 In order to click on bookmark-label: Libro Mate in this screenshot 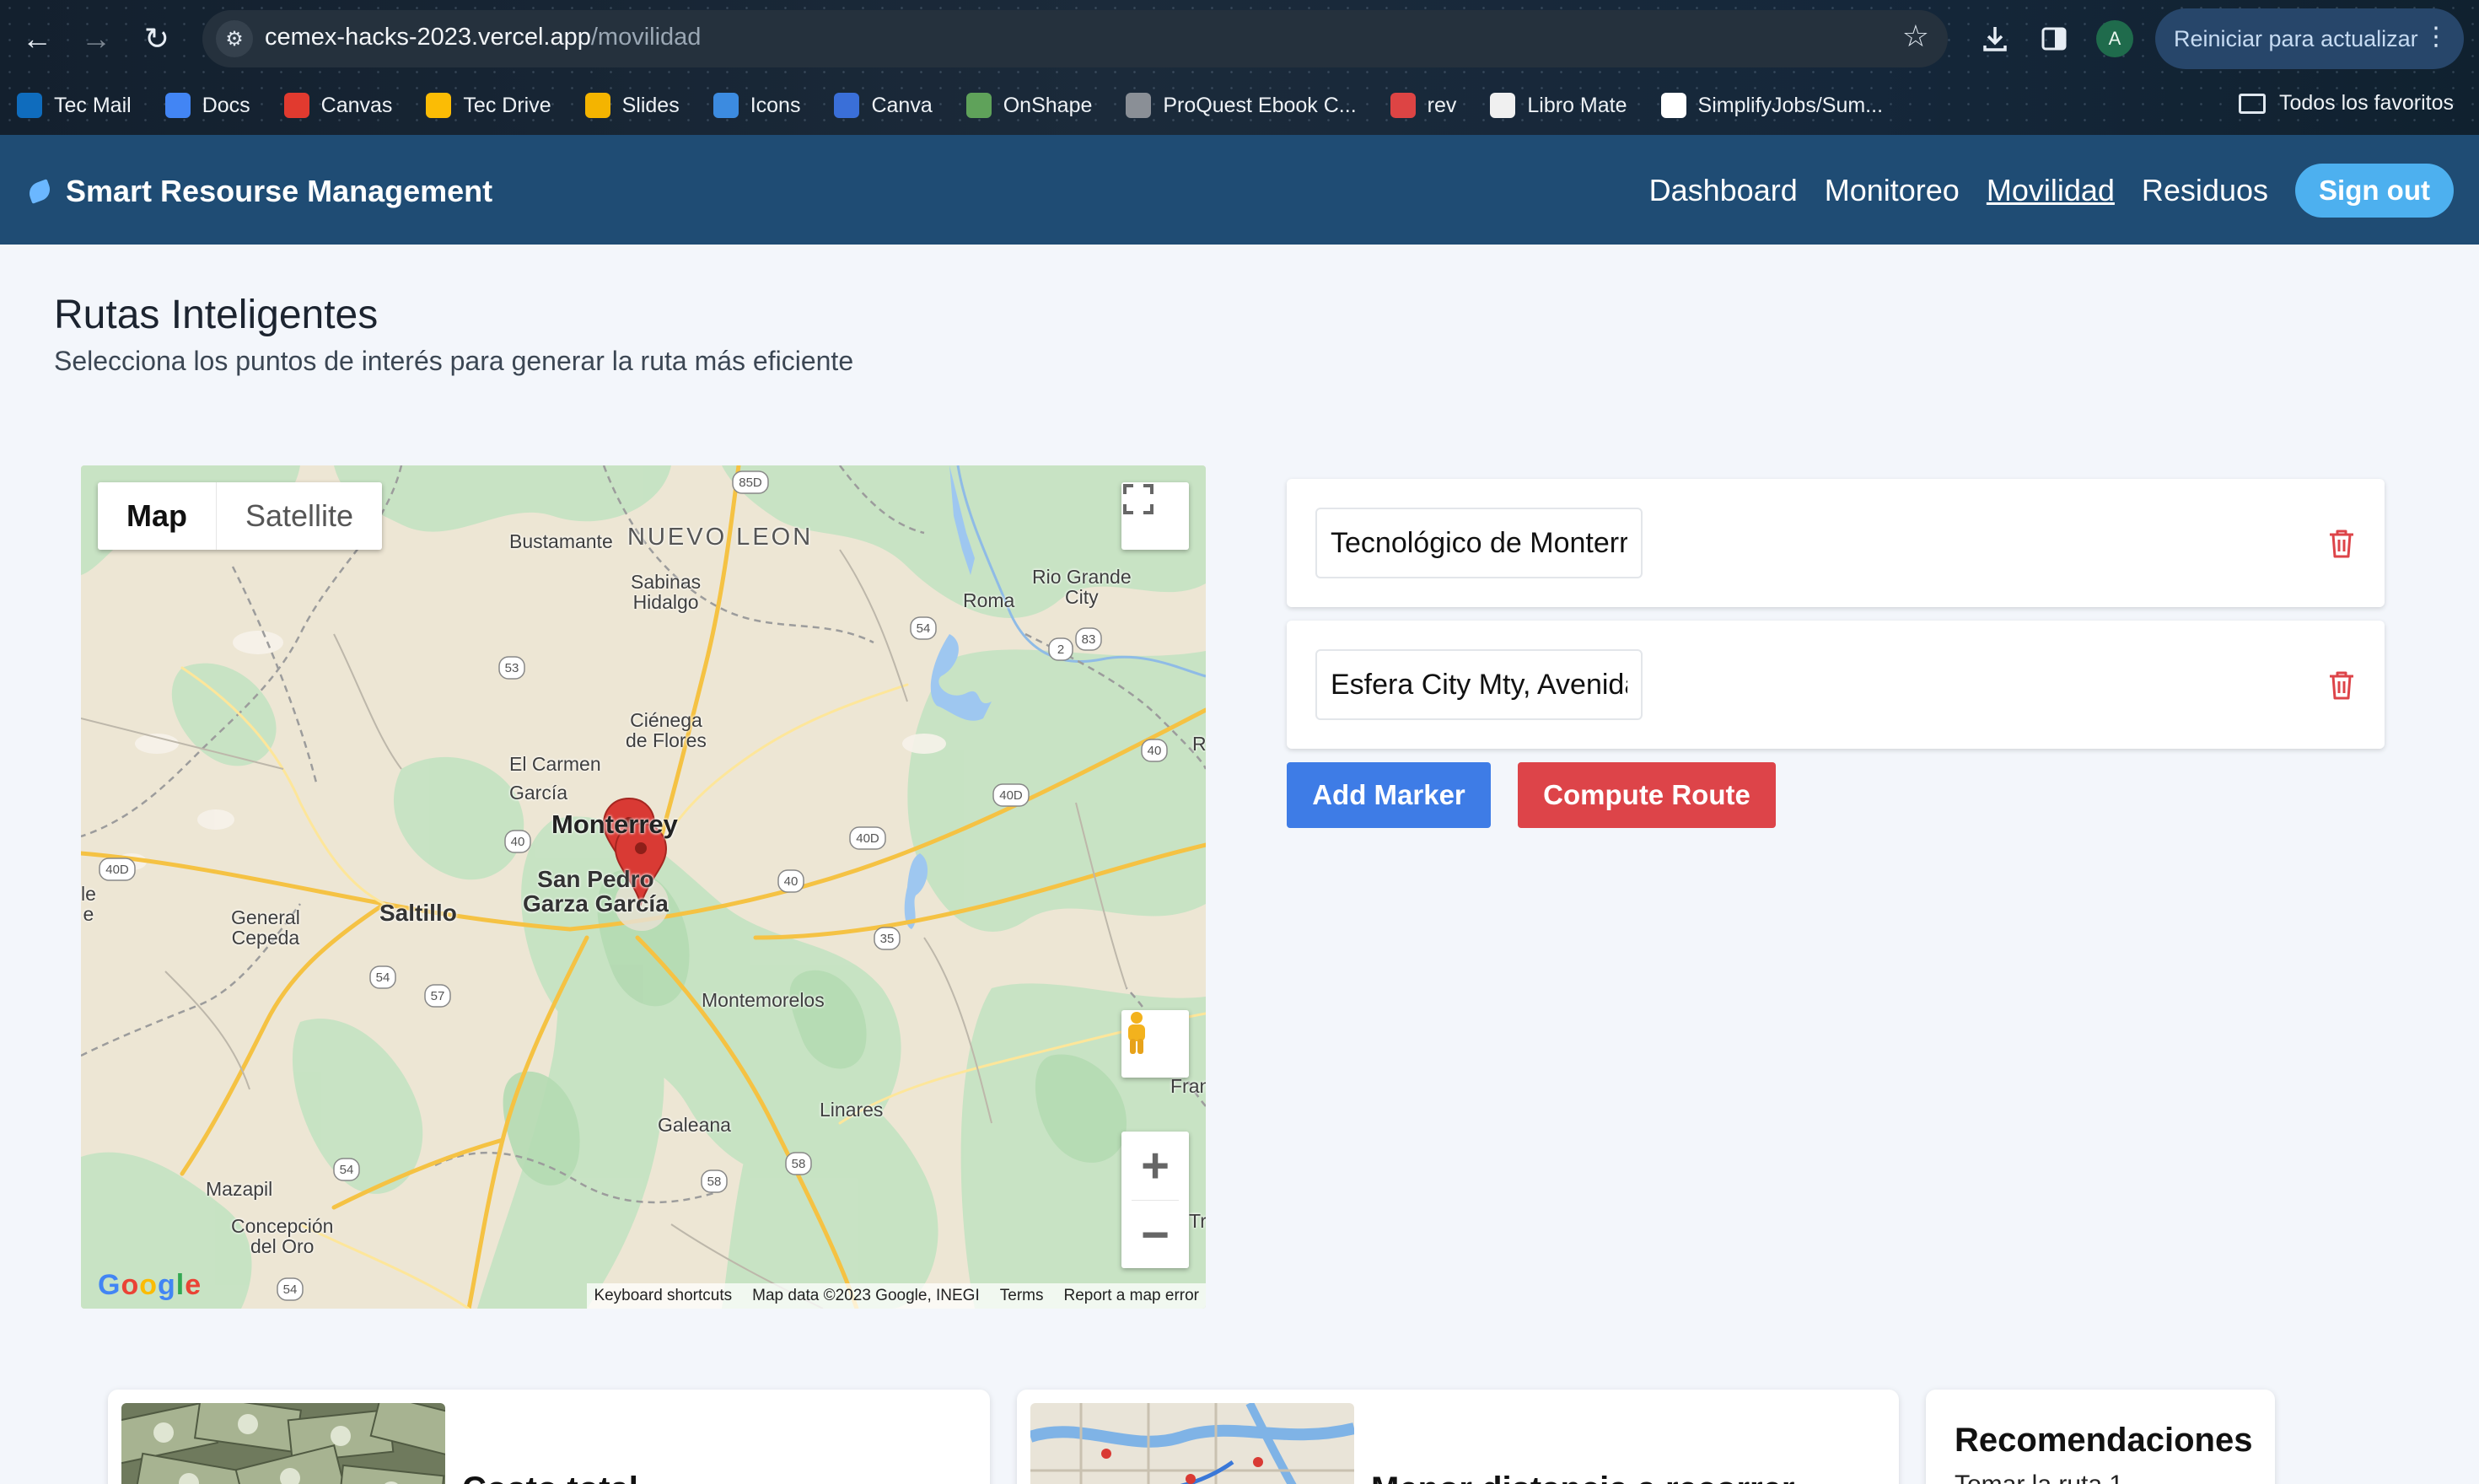, I will do `click(1577, 105)`.